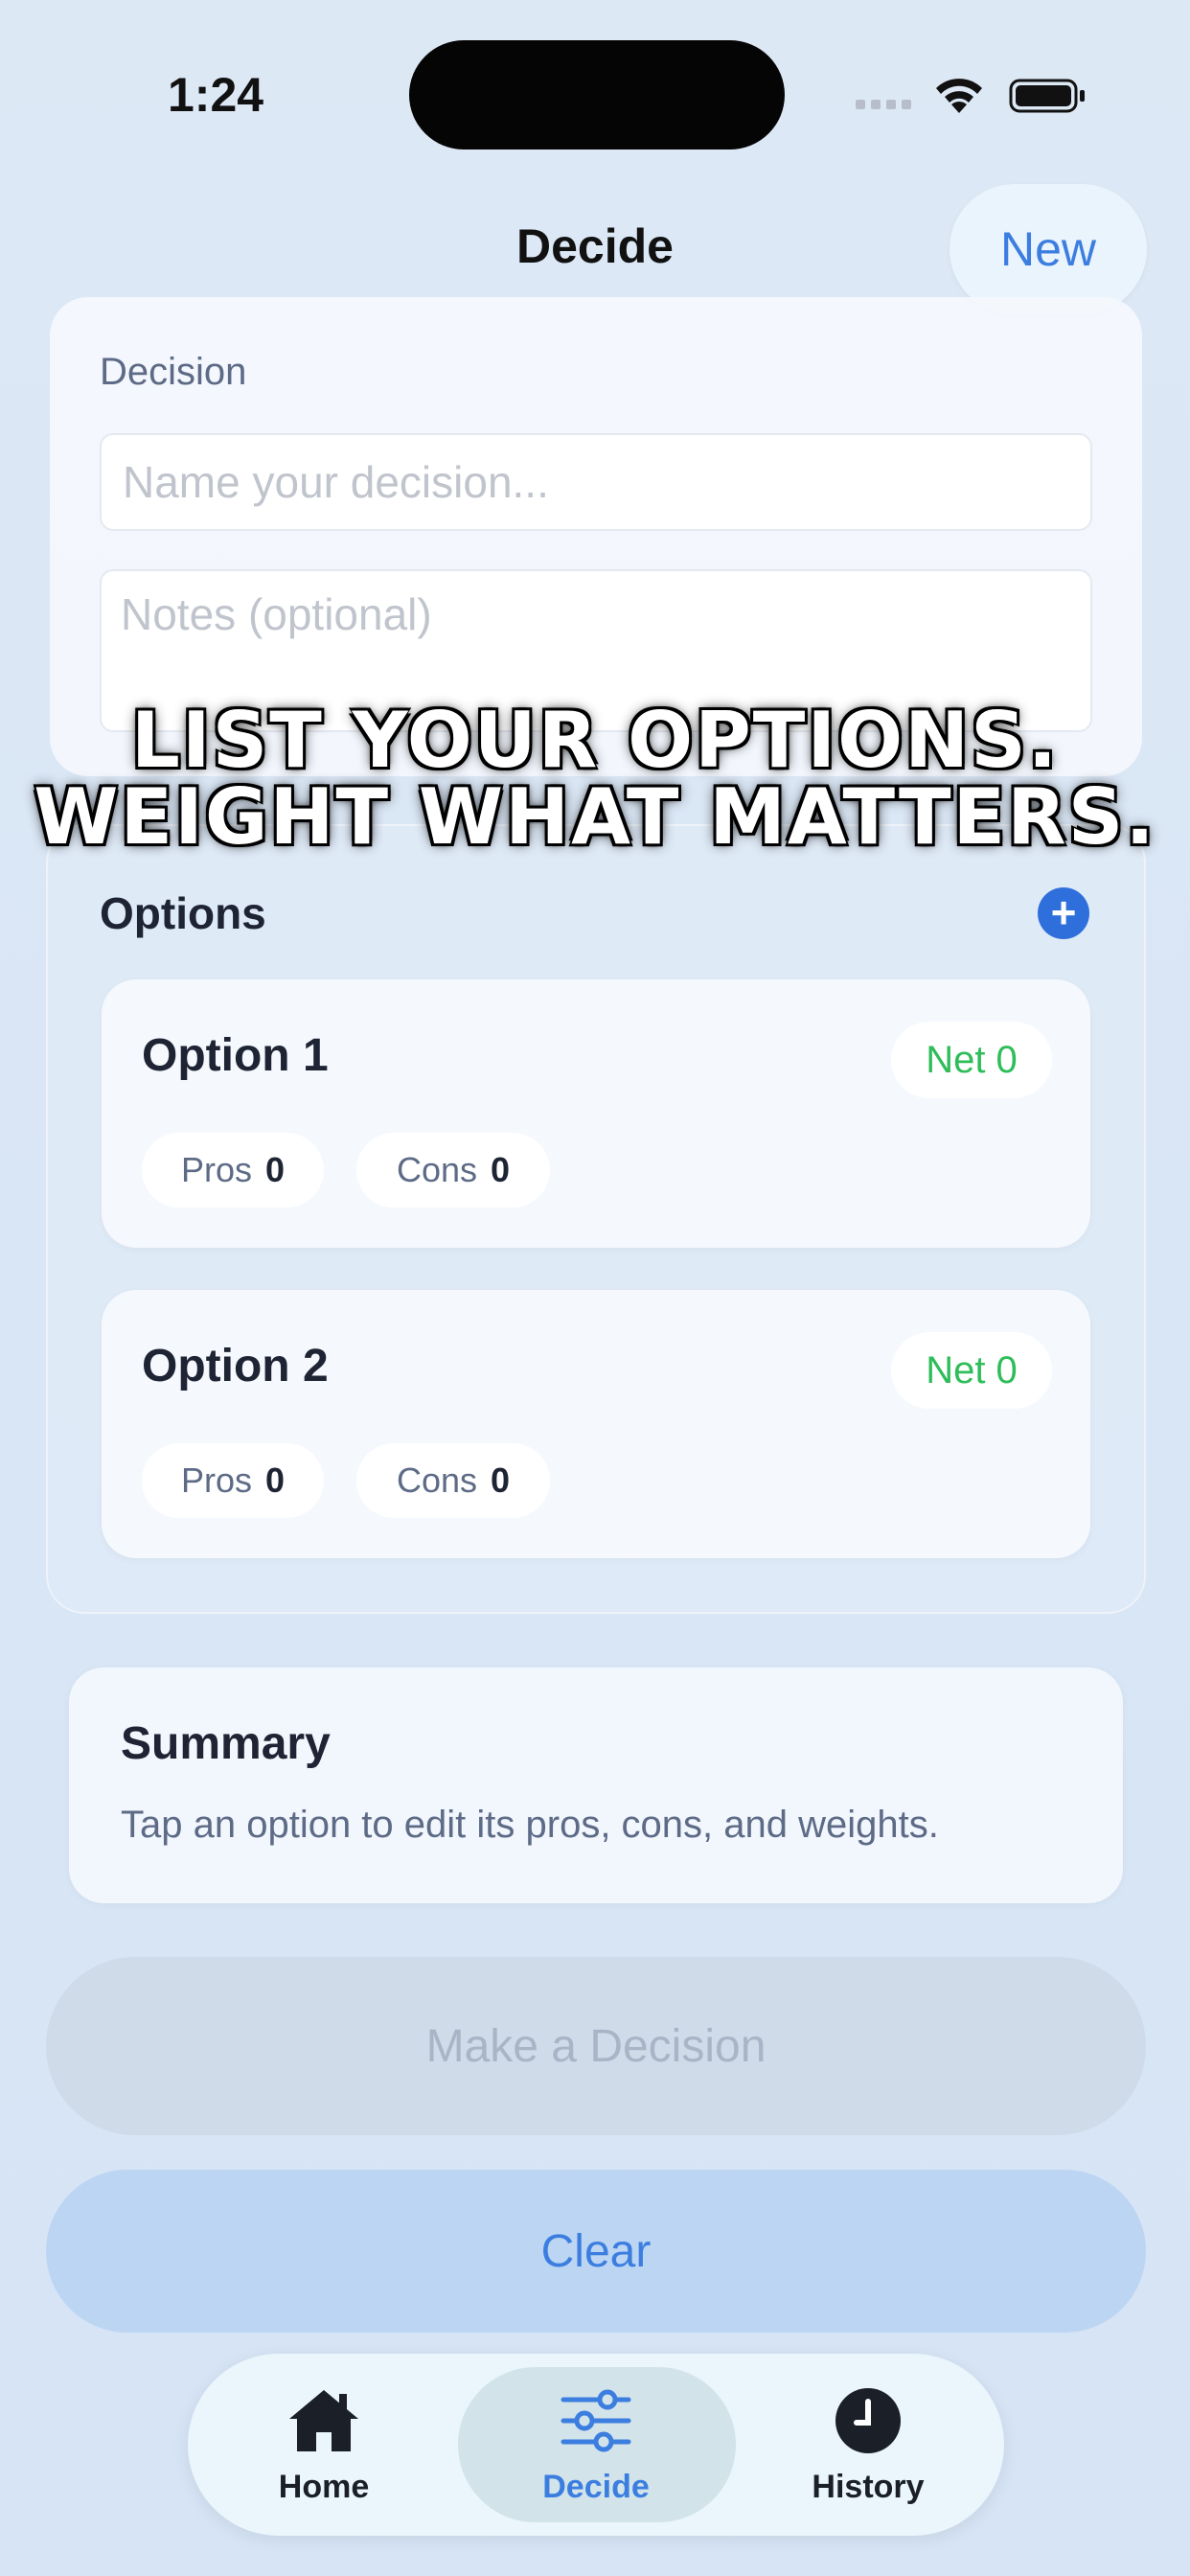  Describe the element at coordinates (174, 372) in the screenshot. I see `decision-label: Decision` at that location.